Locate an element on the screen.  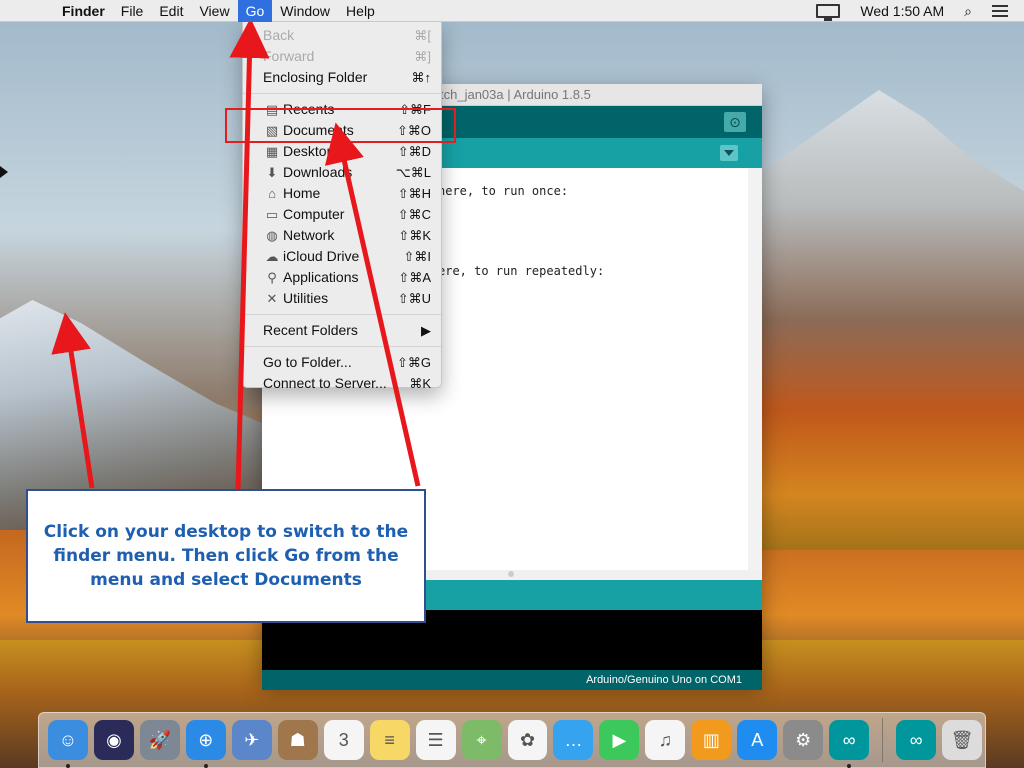
menu-help: Help is located at coordinates (360, 11).